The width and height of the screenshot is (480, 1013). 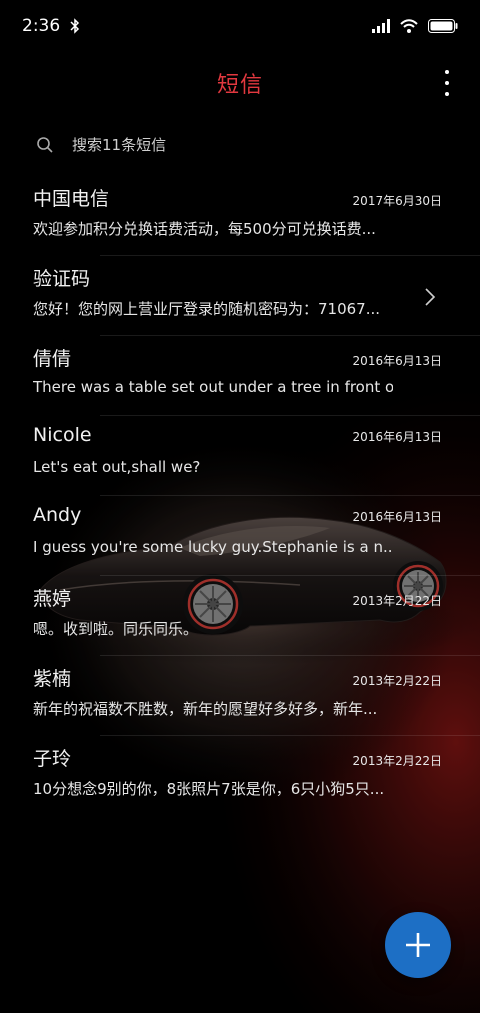 I want to click on battery-icon, so click(x=443, y=26).